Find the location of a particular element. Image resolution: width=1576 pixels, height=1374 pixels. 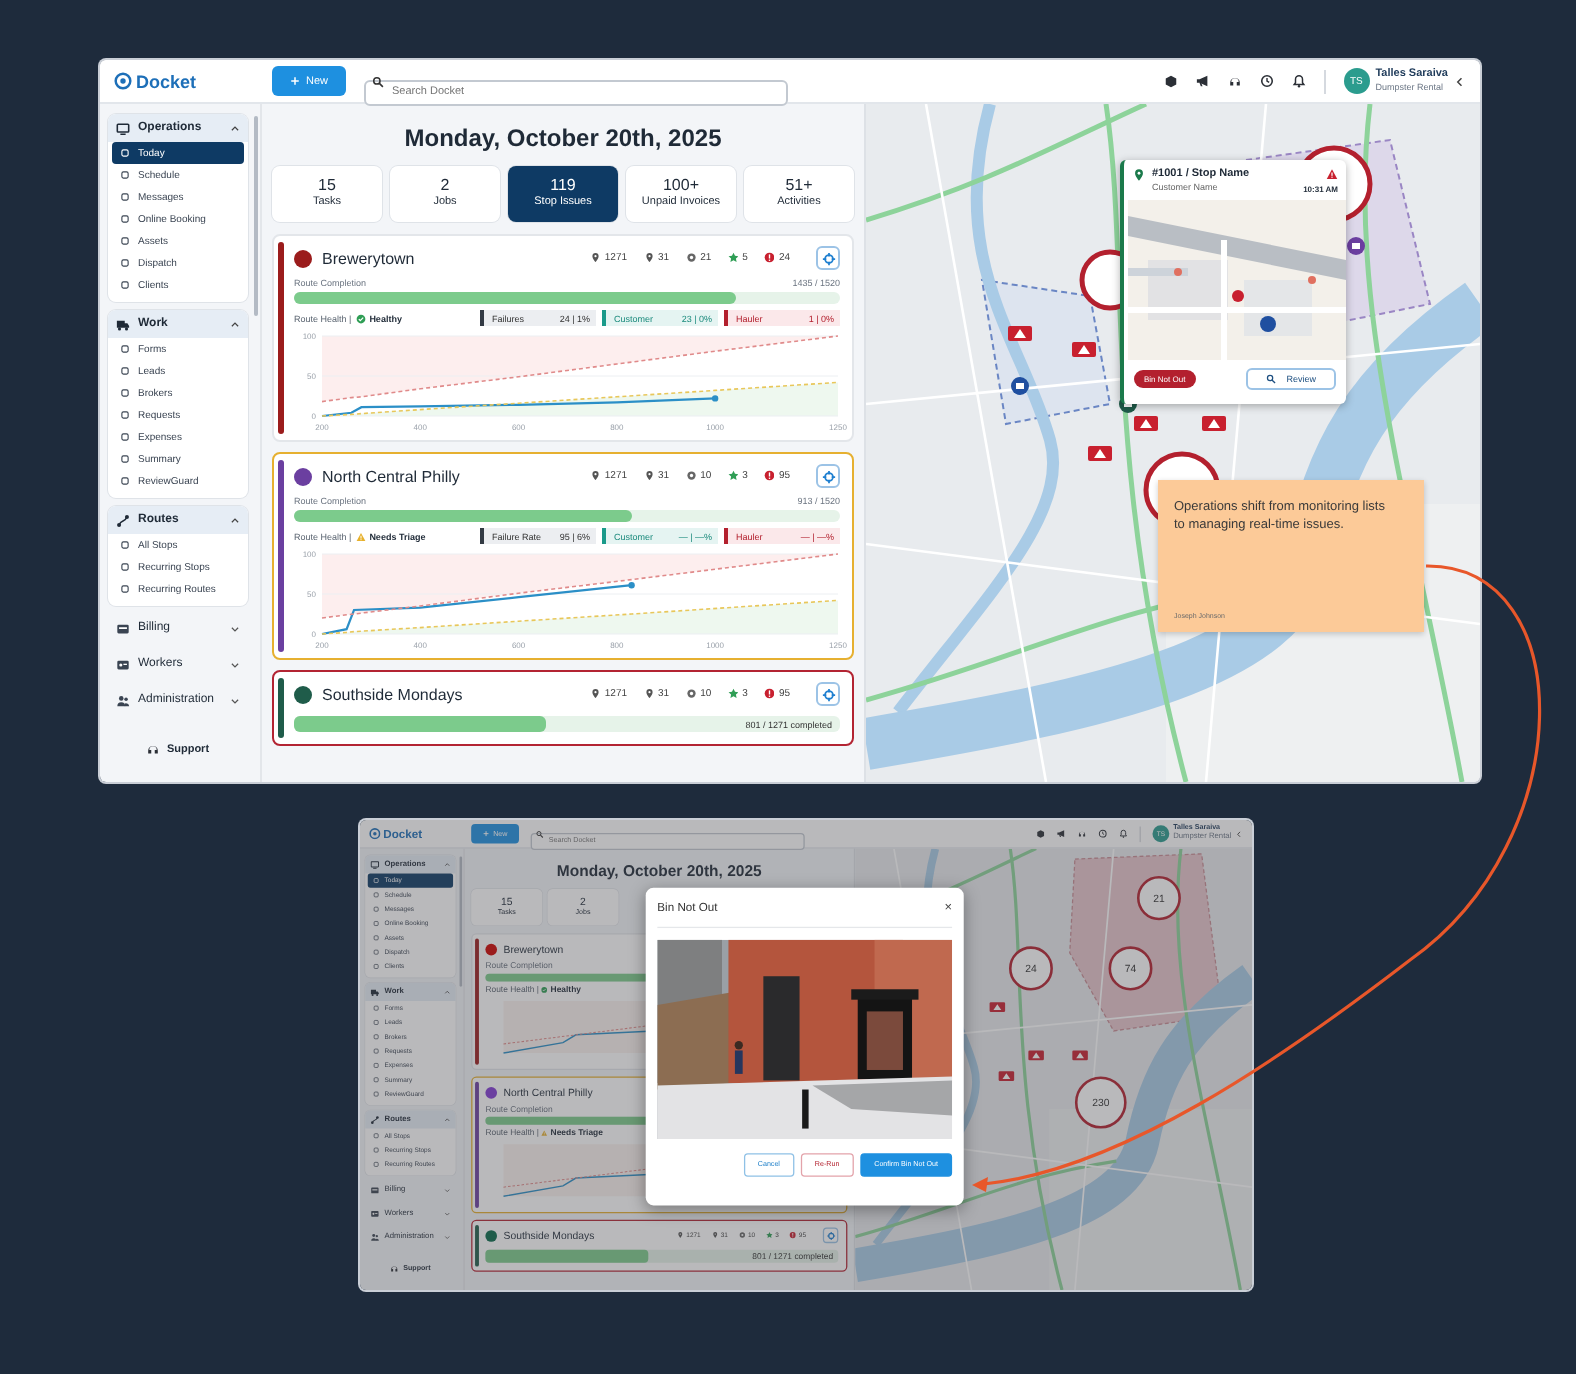

route-name: Brewerytown is located at coordinates (369, 258).